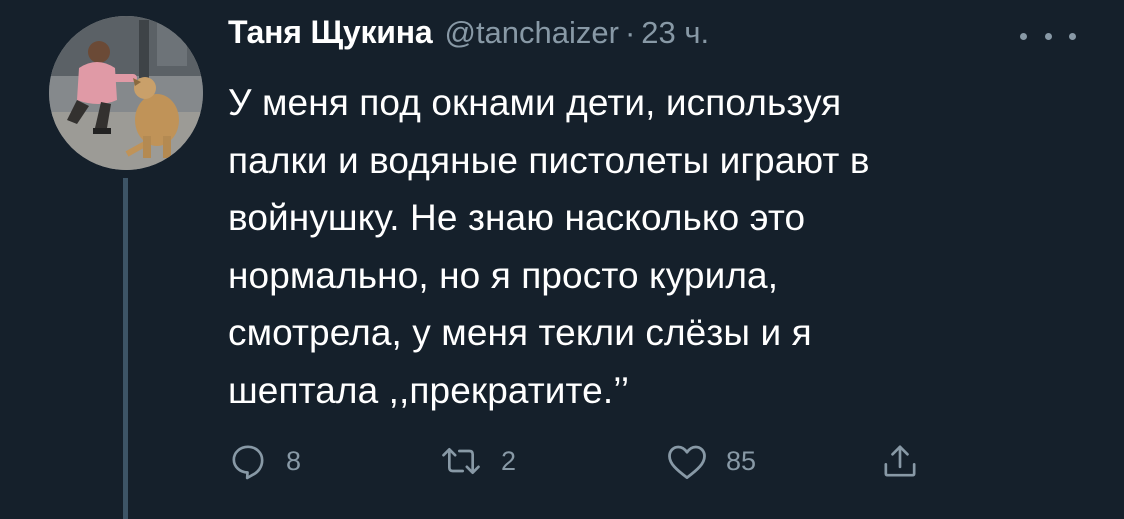  Describe the element at coordinates (531, 33) in the screenshot. I see `user-handle: @tanchaizer` at that location.